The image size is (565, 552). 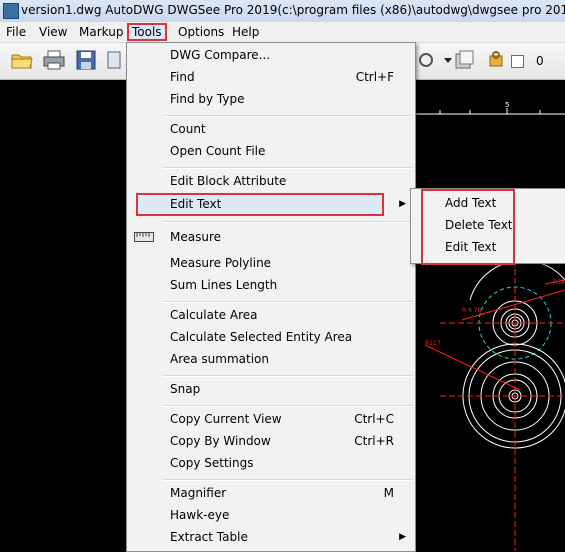 What do you see at coordinates (470, 203) in the screenshot?
I see `submenu-item-add-text: Add Text` at bounding box center [470, 203].